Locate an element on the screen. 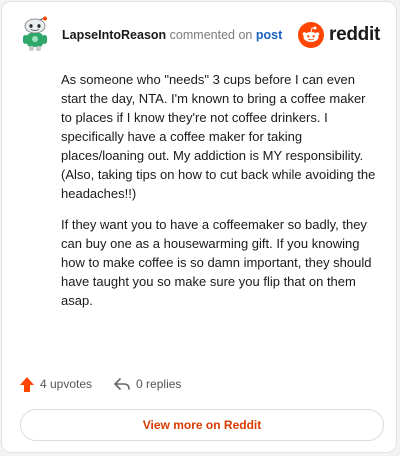 The image size is (400, 456). username: LapseIntoReason is located at coordinates (114, 35).